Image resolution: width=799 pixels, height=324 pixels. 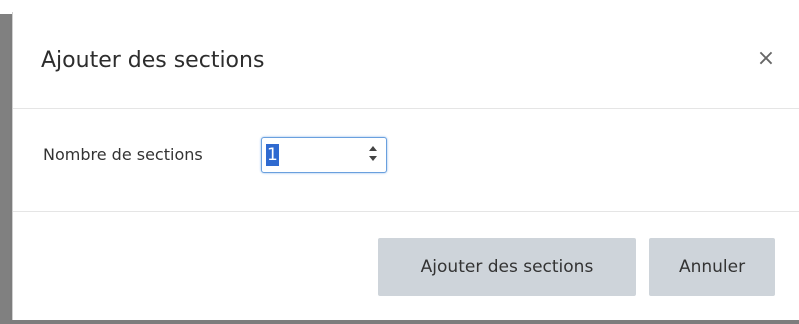 I want to click on dialog-title: Ajouter des sections, so click(x=153, y=60).